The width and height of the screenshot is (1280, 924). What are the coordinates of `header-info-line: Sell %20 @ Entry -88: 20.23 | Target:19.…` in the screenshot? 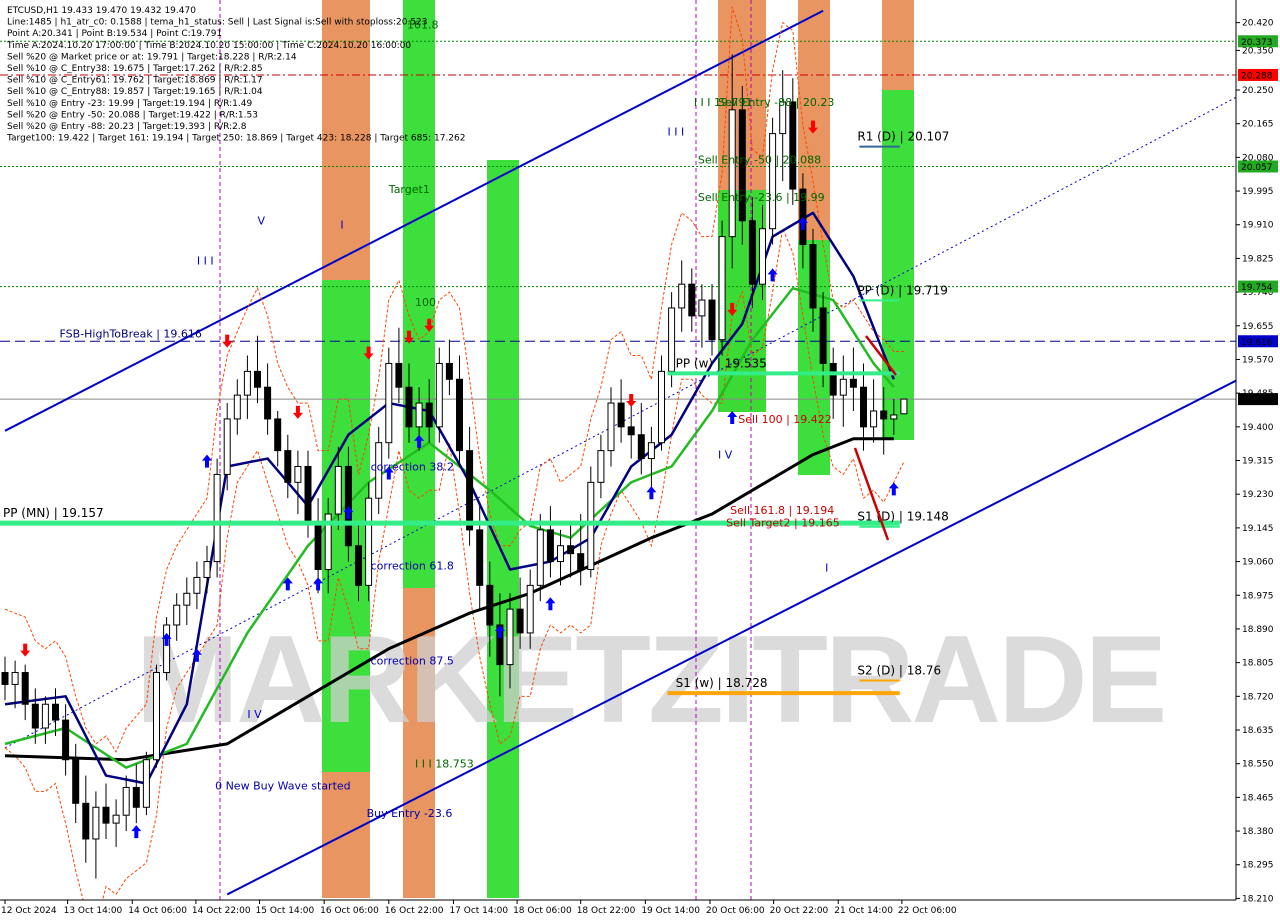 It's located at (127, 127).